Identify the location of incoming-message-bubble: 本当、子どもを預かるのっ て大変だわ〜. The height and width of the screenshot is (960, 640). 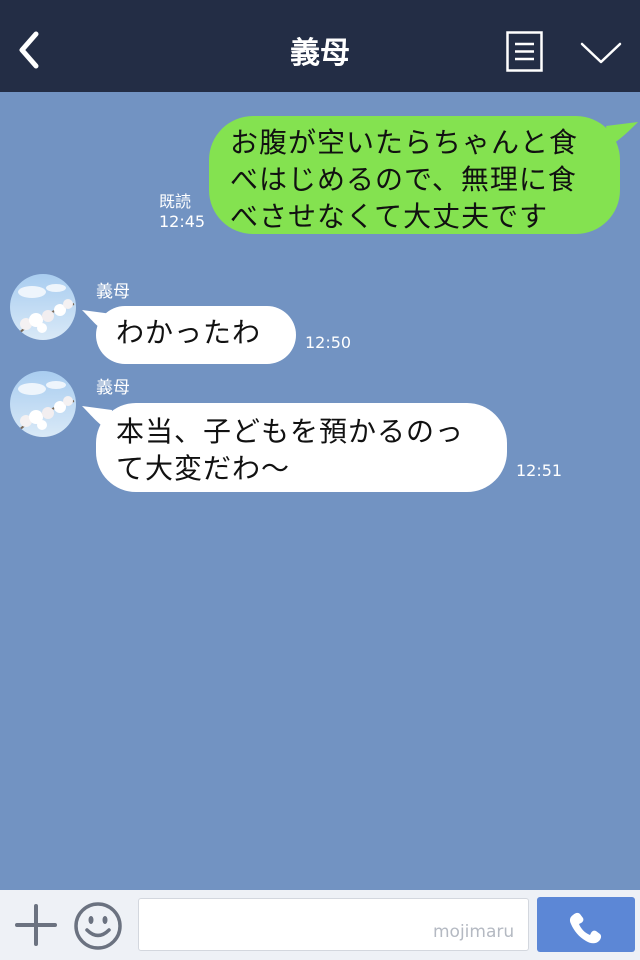
(301, 447).